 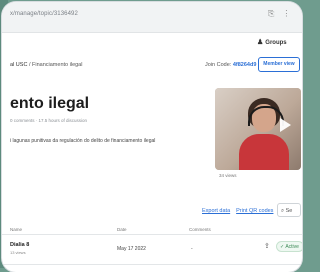 I want to click on groups-link: ♟ Groups, so click(x=272, y=42).